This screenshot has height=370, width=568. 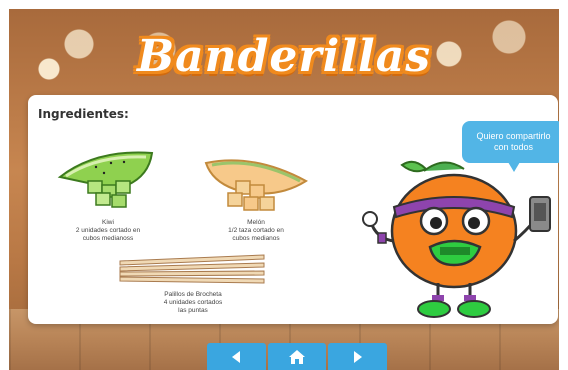 I want to click on previous-button, so click(x=236, y=356).